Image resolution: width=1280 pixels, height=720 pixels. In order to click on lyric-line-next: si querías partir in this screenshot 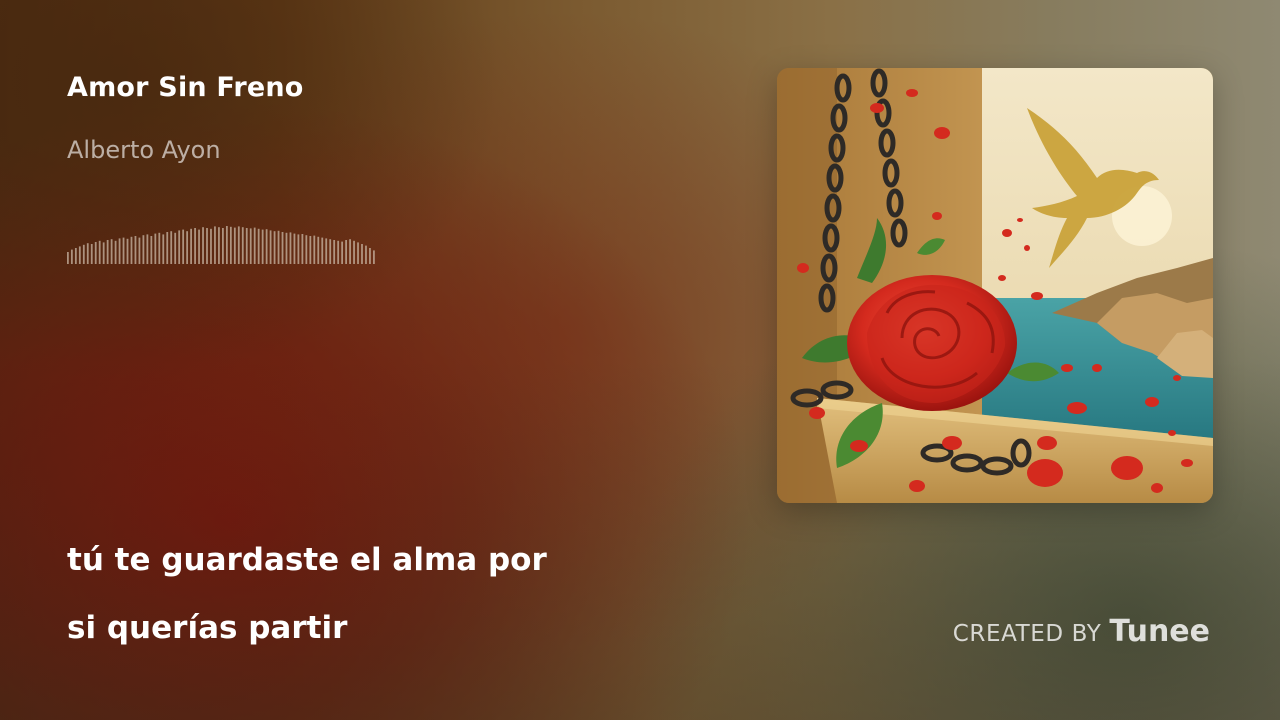, I will do `click(207, 628)`.